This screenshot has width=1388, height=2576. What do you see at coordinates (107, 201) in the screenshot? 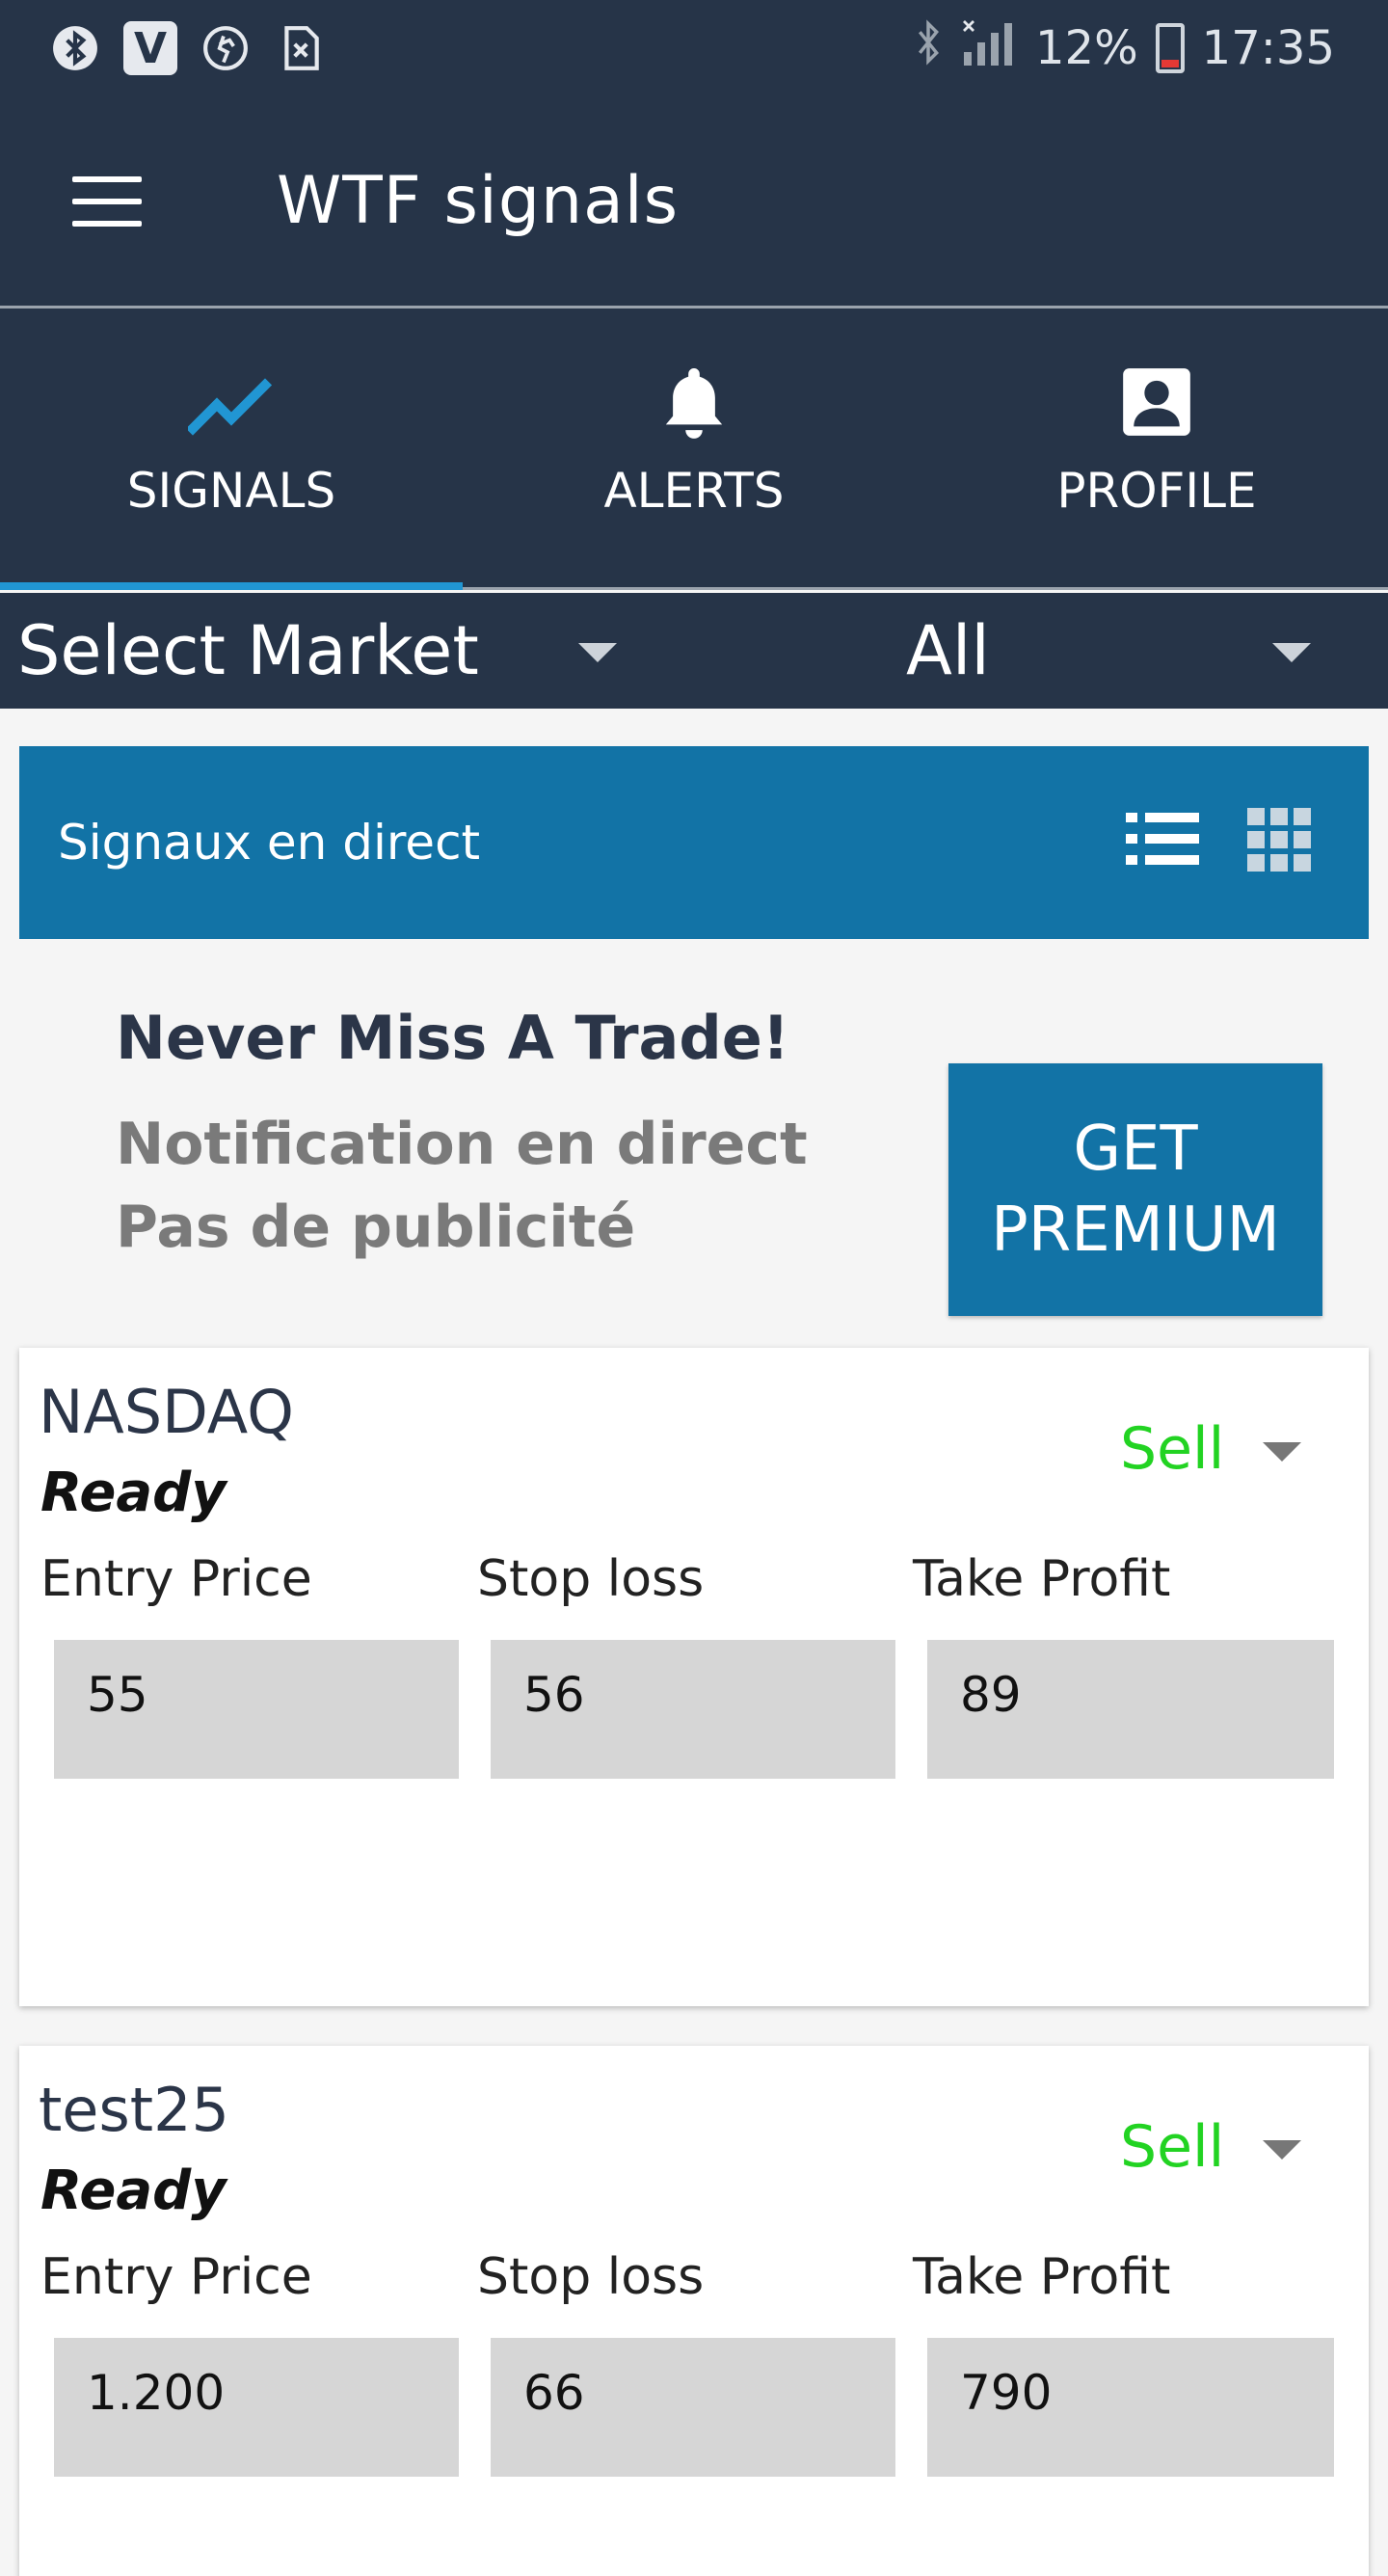
I see `menu-icon` at bounding box center [107, 201].